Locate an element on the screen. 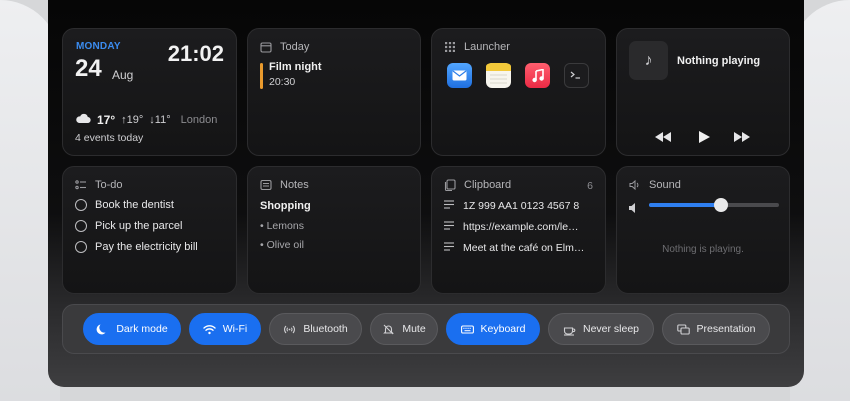 The width and height of the screenshot is (850, 401). todo-item: Pick up the parcel is located at coordinates (128, 226).